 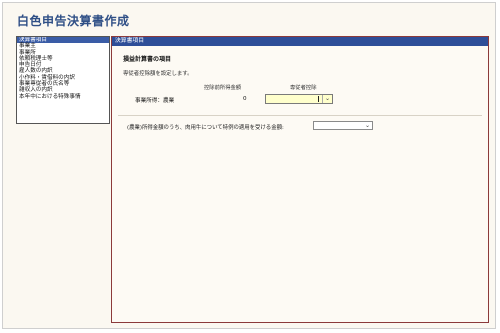 What do you see at coordinates (147, 59) in the screenshot?
I see `section-title: 損益計算書の項目` at bounding box center [147, 59].